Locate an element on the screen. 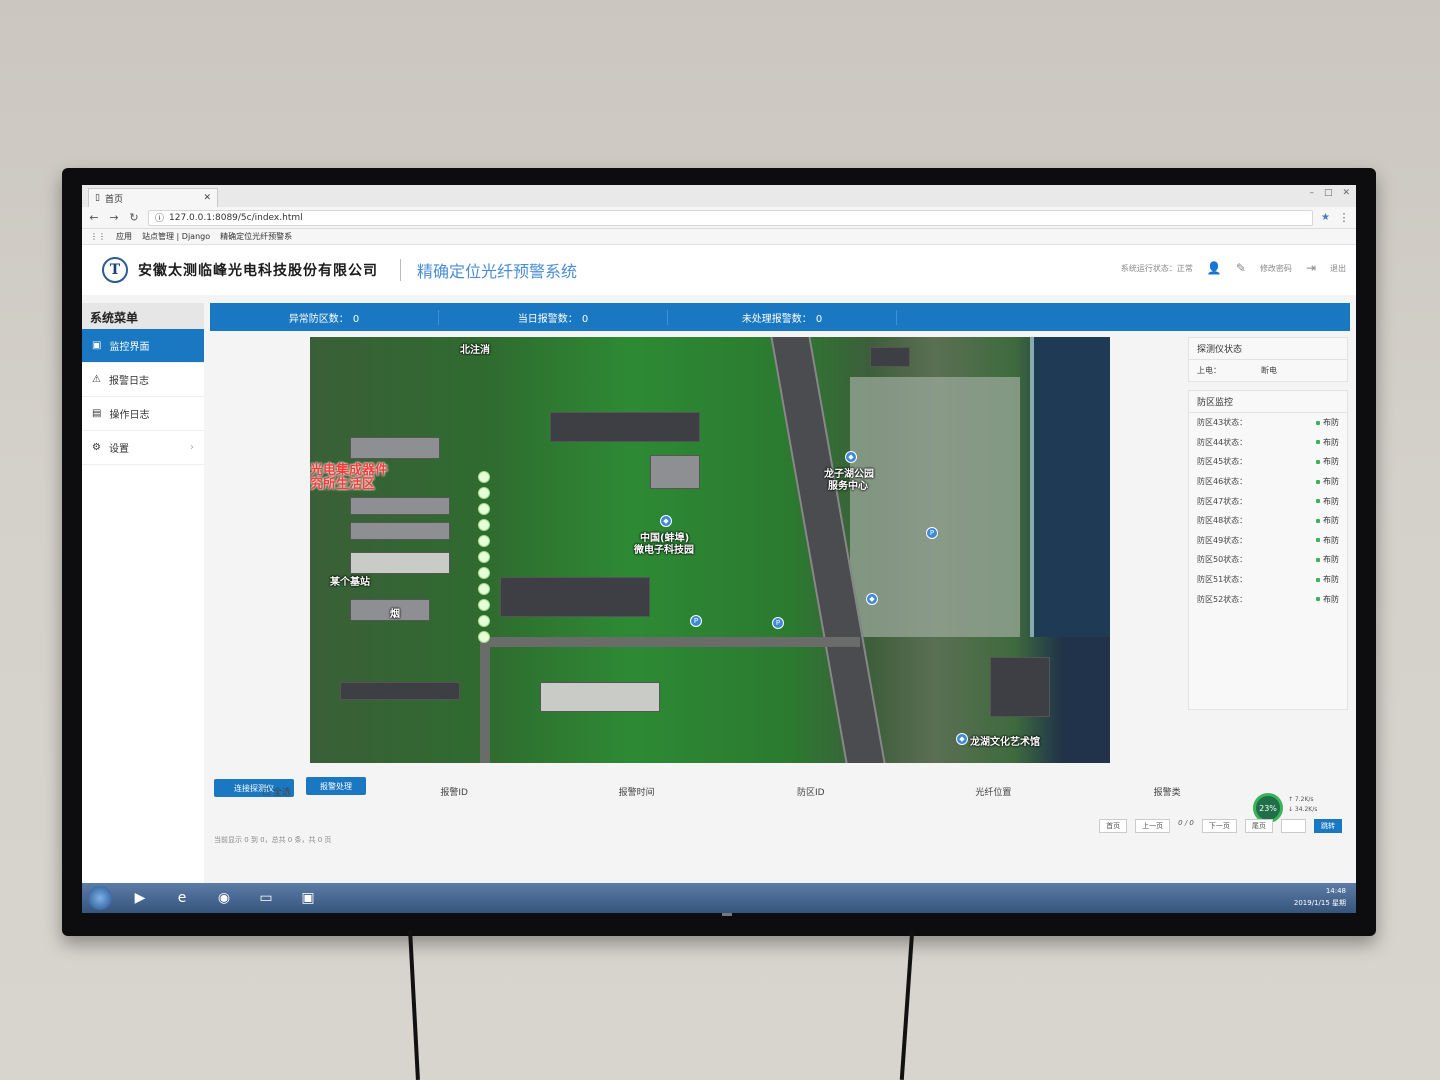 The height and width of the screenshot is (1080, 1440). zone-label: 防区49状态： is located at coordinates (1222, 540).